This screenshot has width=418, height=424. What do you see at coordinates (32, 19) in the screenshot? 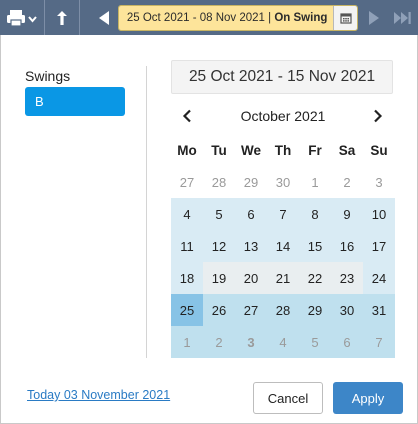
I see `chevron-down-icon` at bounding box center [32, 19].